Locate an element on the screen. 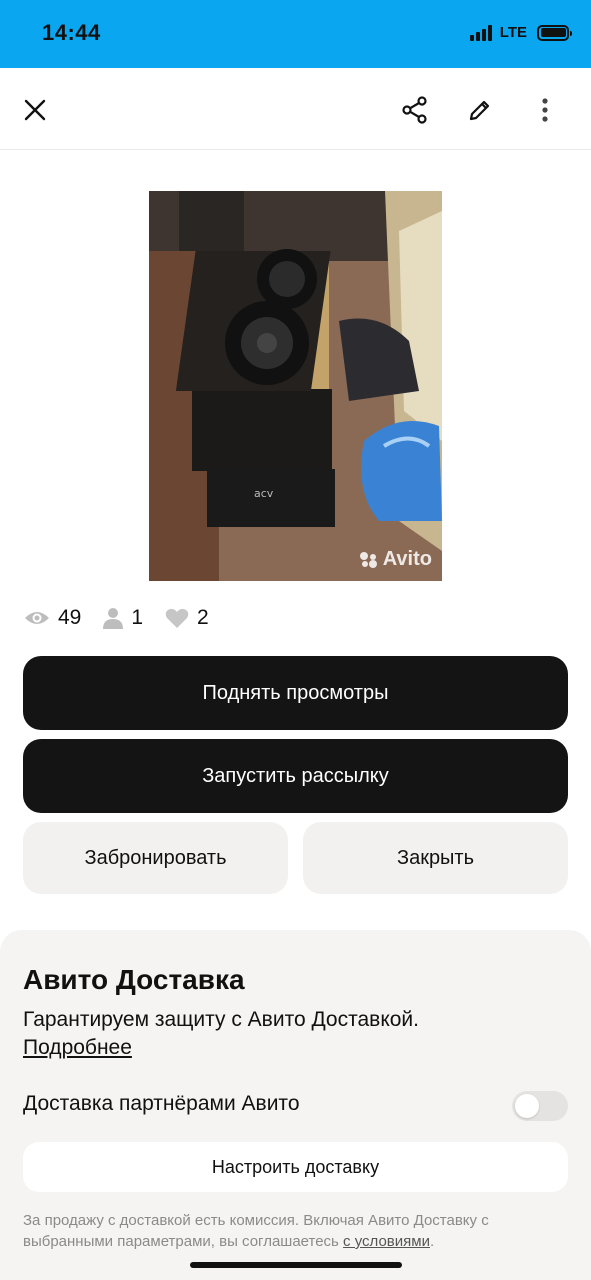  status-indicators: LTE is located at coordinates (520, 32).